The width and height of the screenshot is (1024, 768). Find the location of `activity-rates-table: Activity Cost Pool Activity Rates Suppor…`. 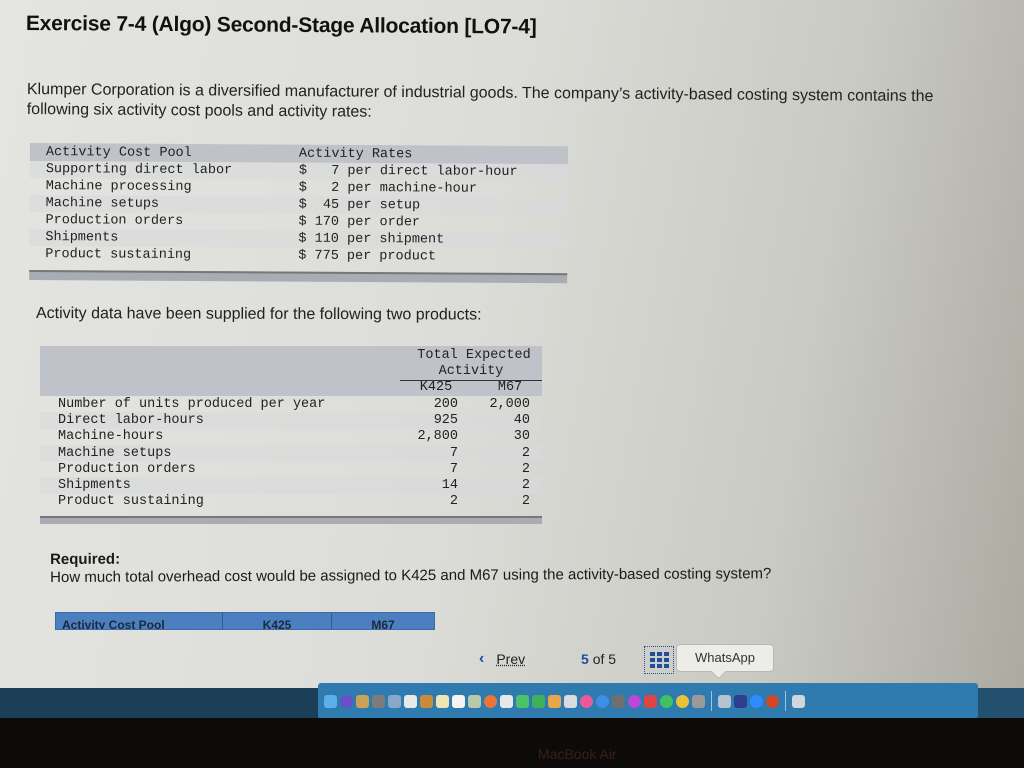

activity-rates-table: Activity Cost Pool Activity Rates Suppor… is located at coordinates (298, 213).